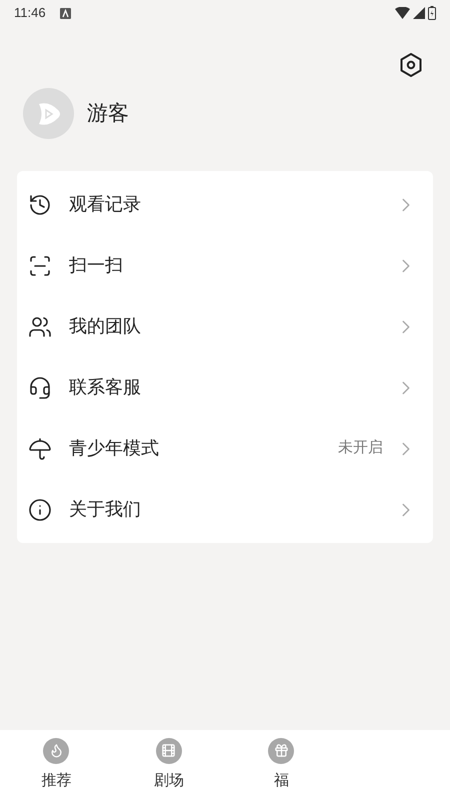  I want to click on flame-icon, so click(56, 750).